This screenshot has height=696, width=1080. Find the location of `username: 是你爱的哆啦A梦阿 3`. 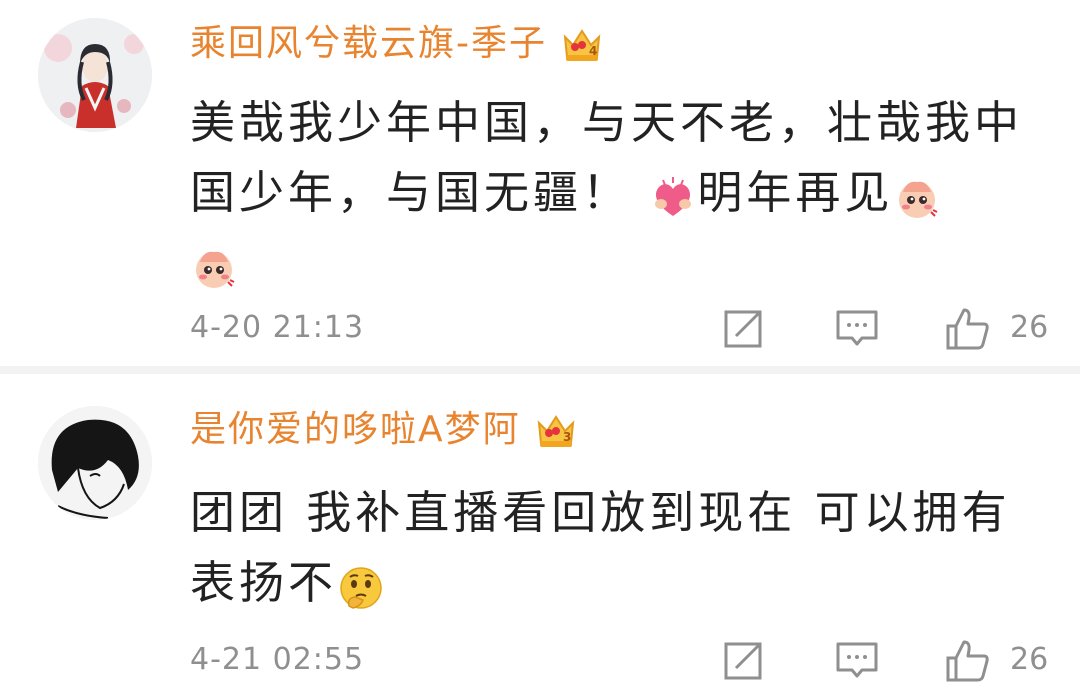

username: 是你爱的哆啦A梦阿 3 is located at coordinates (384, 430).